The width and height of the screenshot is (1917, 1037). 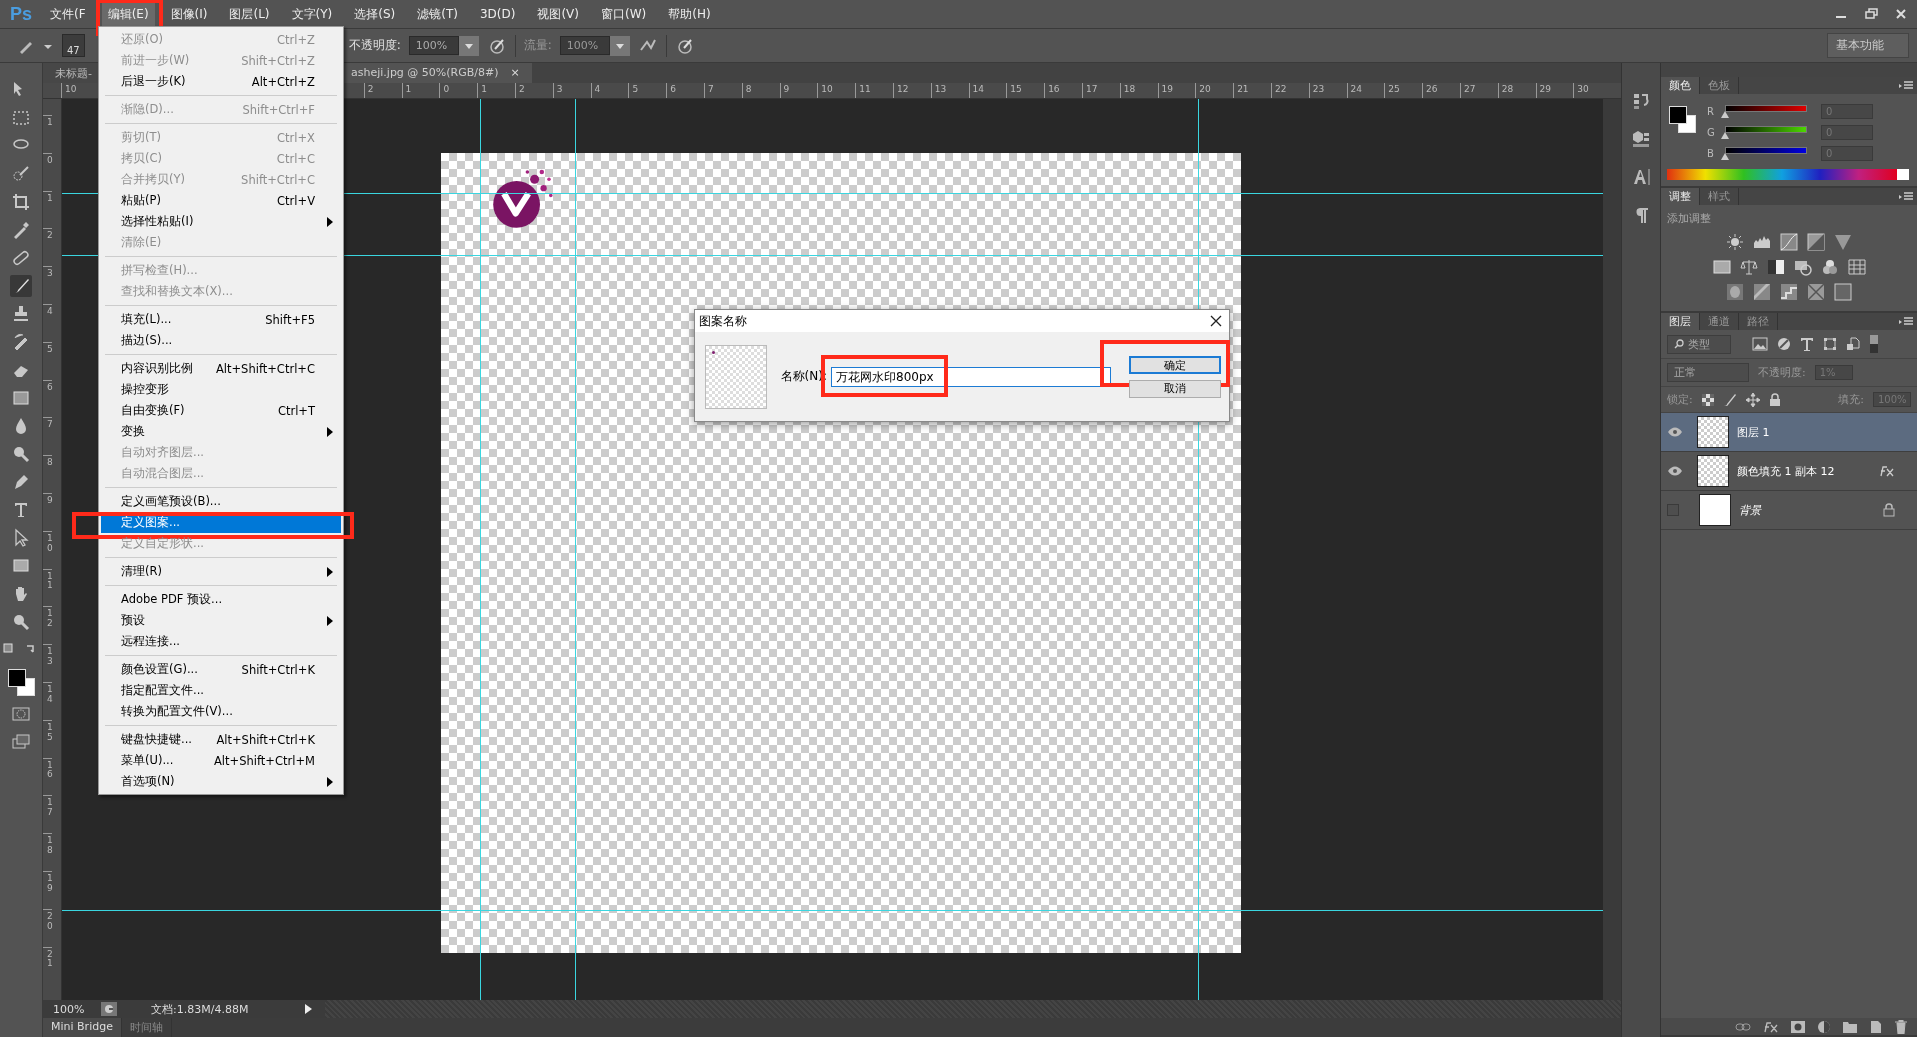 I want to click on x-square-icon, so click(x=1816, y=292).